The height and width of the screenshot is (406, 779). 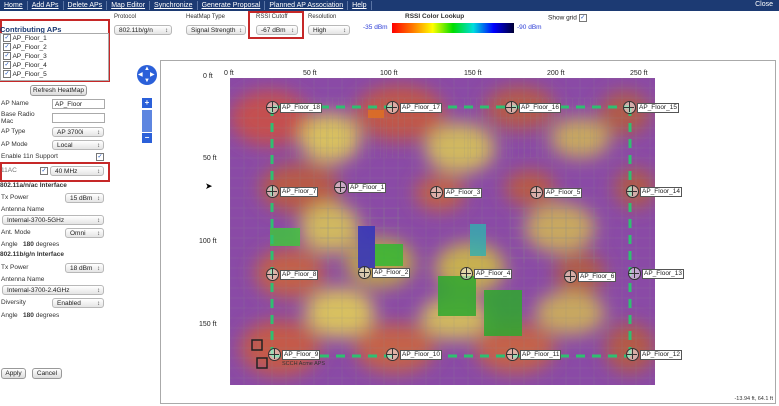 What do you see at coordinates (78, 145) in the screenshot?
I see `ap-mode-select: Local` at bounding box center [78, 145].